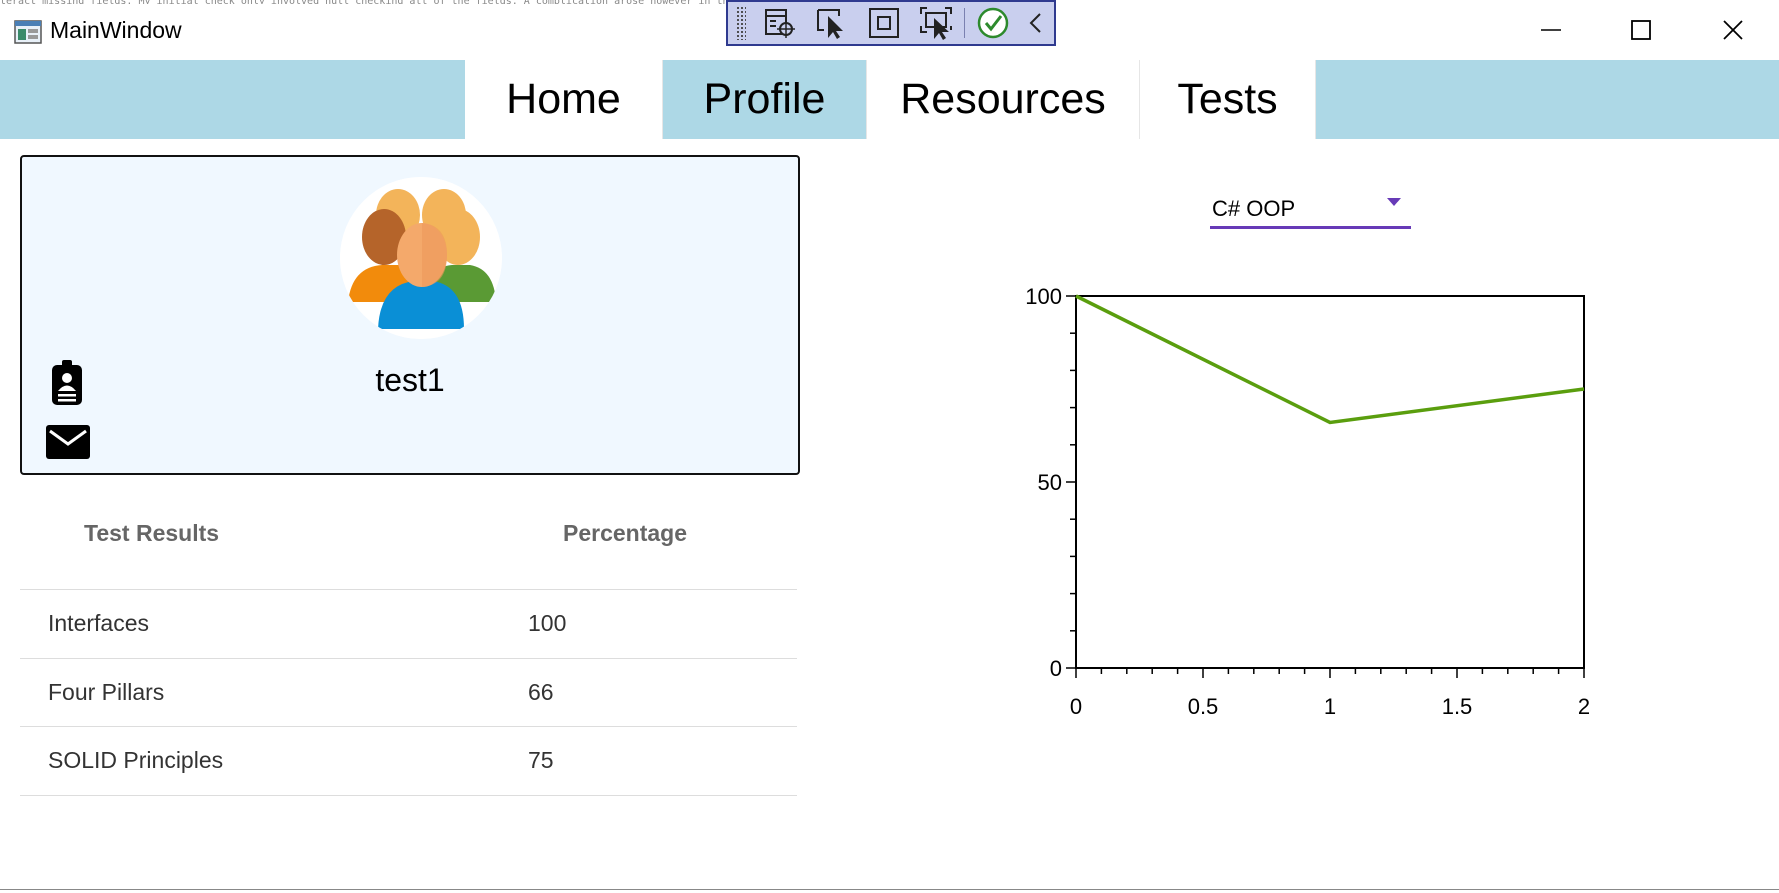  I want to click on plot-area, so click(1330, 482).